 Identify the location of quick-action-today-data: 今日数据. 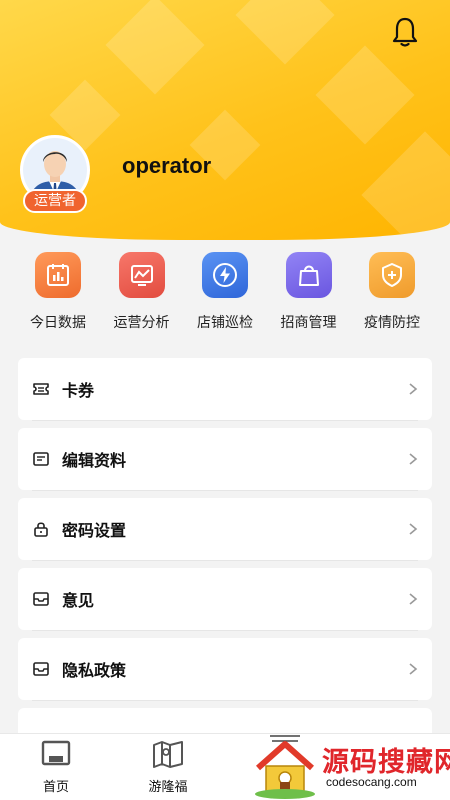
(58, 297).